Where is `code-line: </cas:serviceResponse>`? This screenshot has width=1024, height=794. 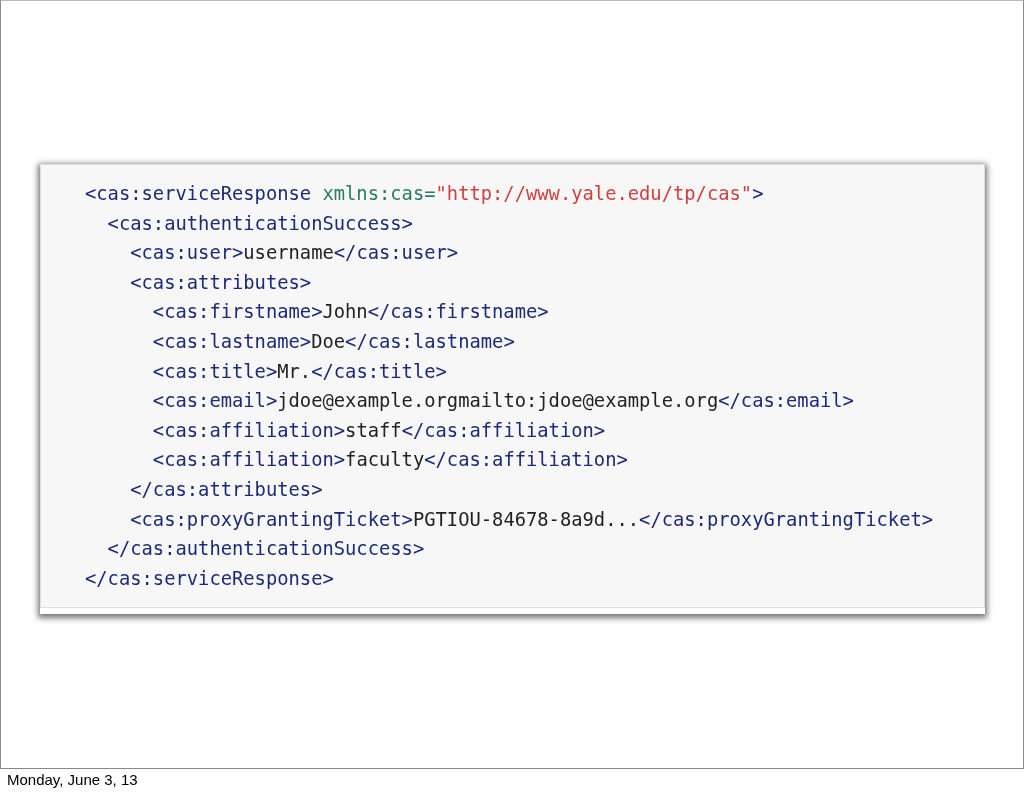 code-line: </cas:serviceResponse> is located at coordinates (209, 578).